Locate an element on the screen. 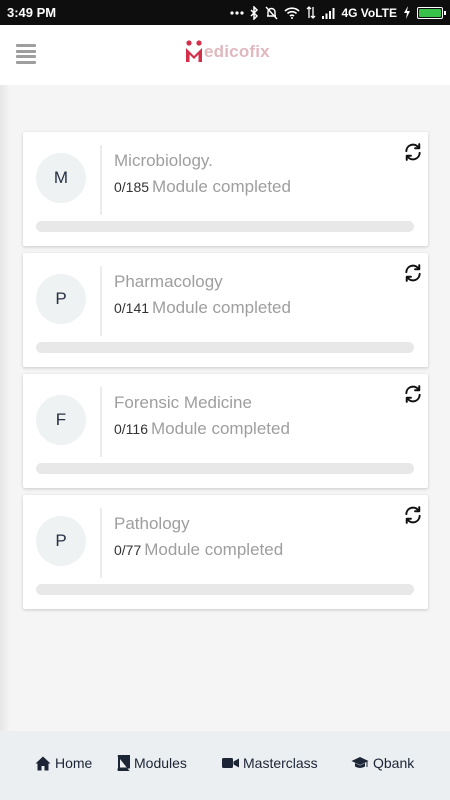 The height and width of the screenshot is (800, 450). logo-text: edicofix is located at coordinates (237, 51).